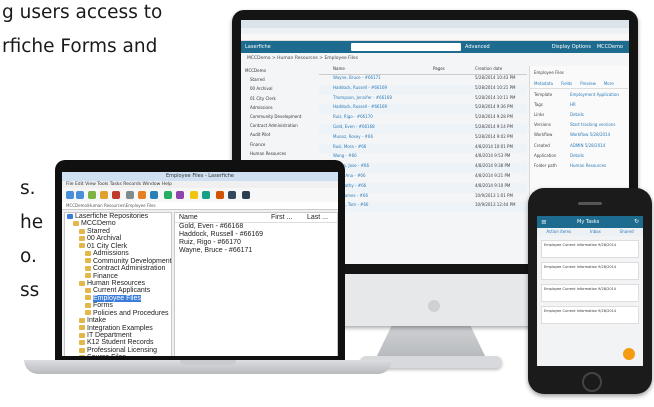 The height and width of the screenshot is (407, 654). What do you see at coordinates (118, 298) in the screenshot?
I see `tree-item: Employee Files` at bounding box center [118, 298].